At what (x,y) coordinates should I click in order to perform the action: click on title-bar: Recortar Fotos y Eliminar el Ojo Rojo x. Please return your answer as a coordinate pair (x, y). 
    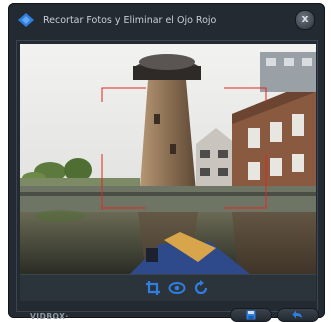
    Looking at the image, I should click on (166, 19).